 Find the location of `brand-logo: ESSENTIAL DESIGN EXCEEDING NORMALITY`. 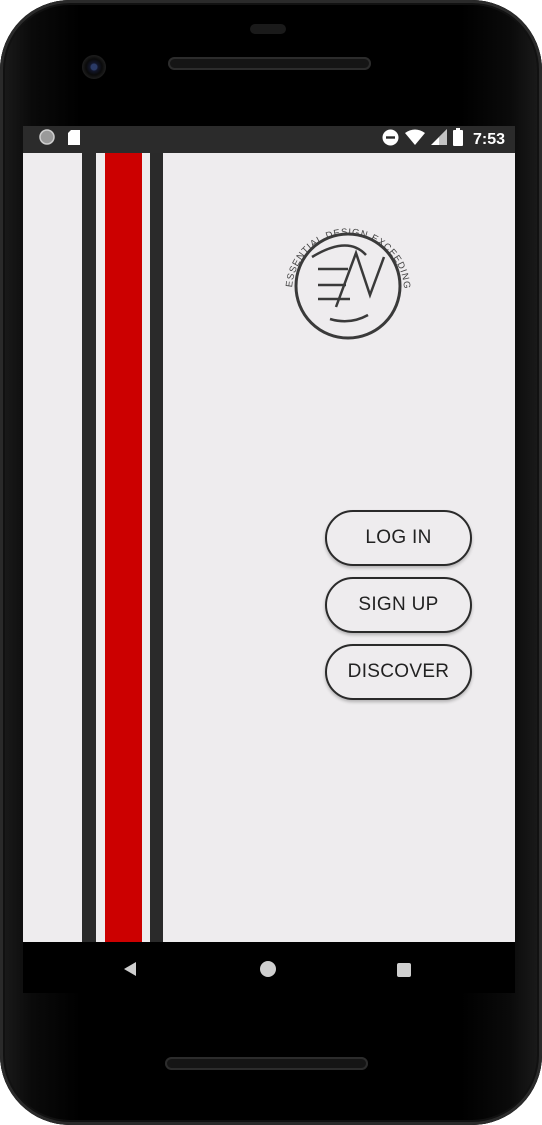

brand-logo: ESSENTIAL DESIGN EXCEEDING NORMALITY is located at coordinates (345, 272).